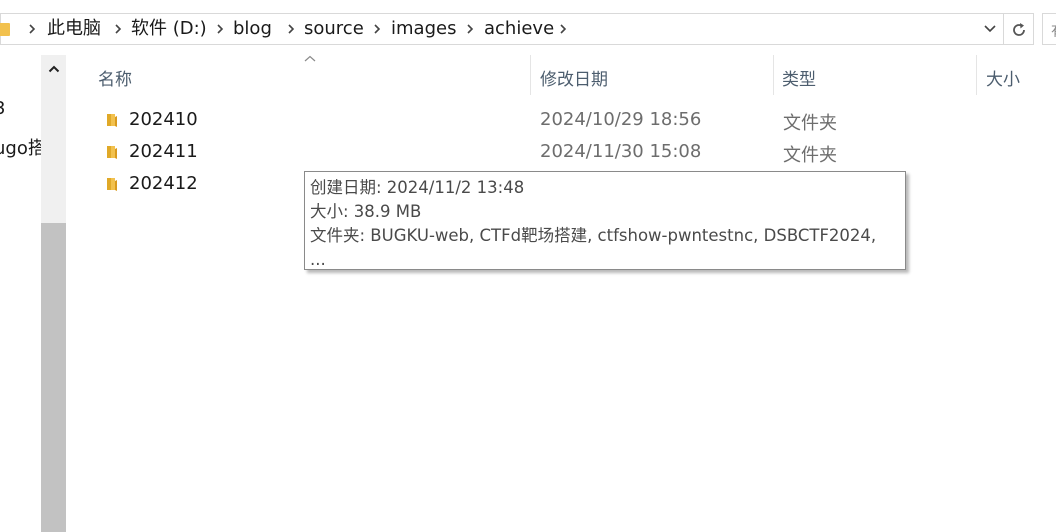  I want to click on file-name: 202410, so click(163, 119).